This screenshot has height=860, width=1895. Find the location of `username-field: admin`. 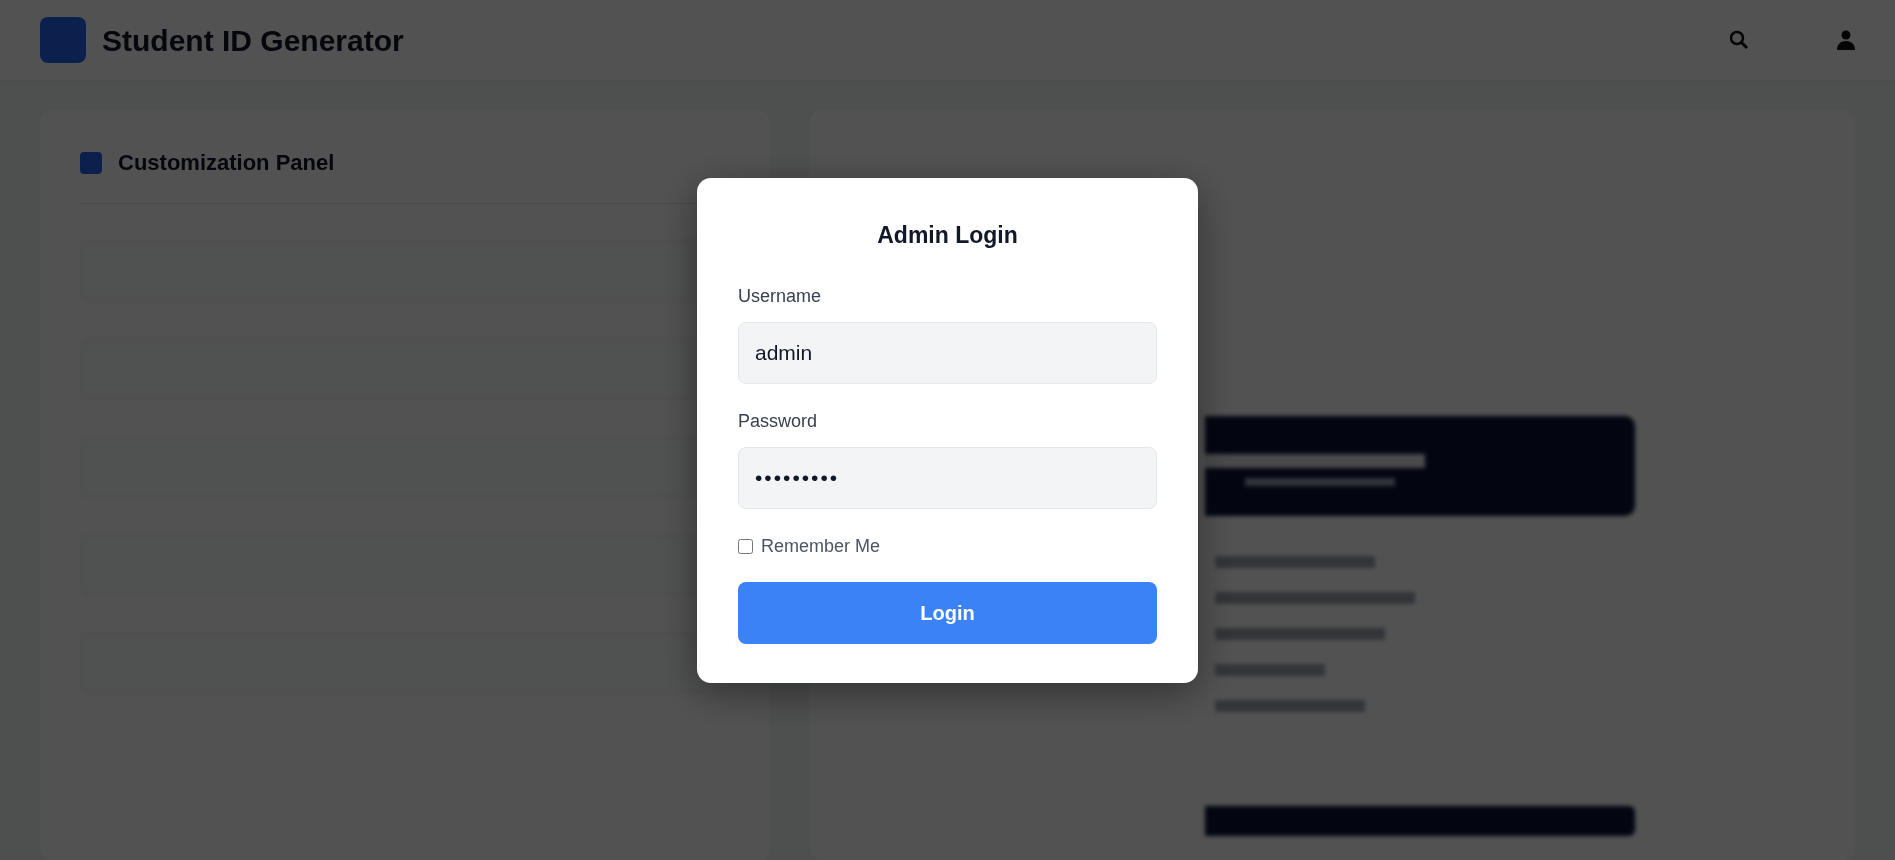

username-field: admin is located at coordinates (947, 352).